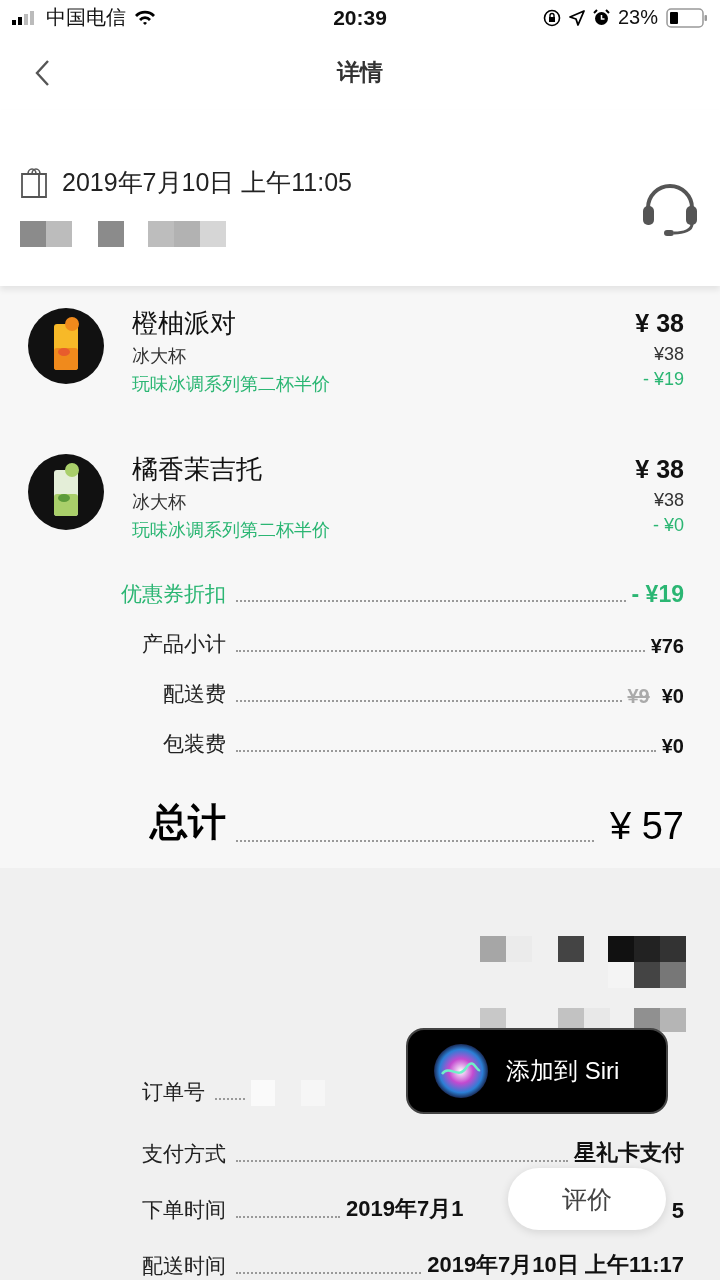  What do you see at coordinates (86, 18) in the screenshot?
I see `carrier-name: 中国电信` at bounding box center [86, 18].